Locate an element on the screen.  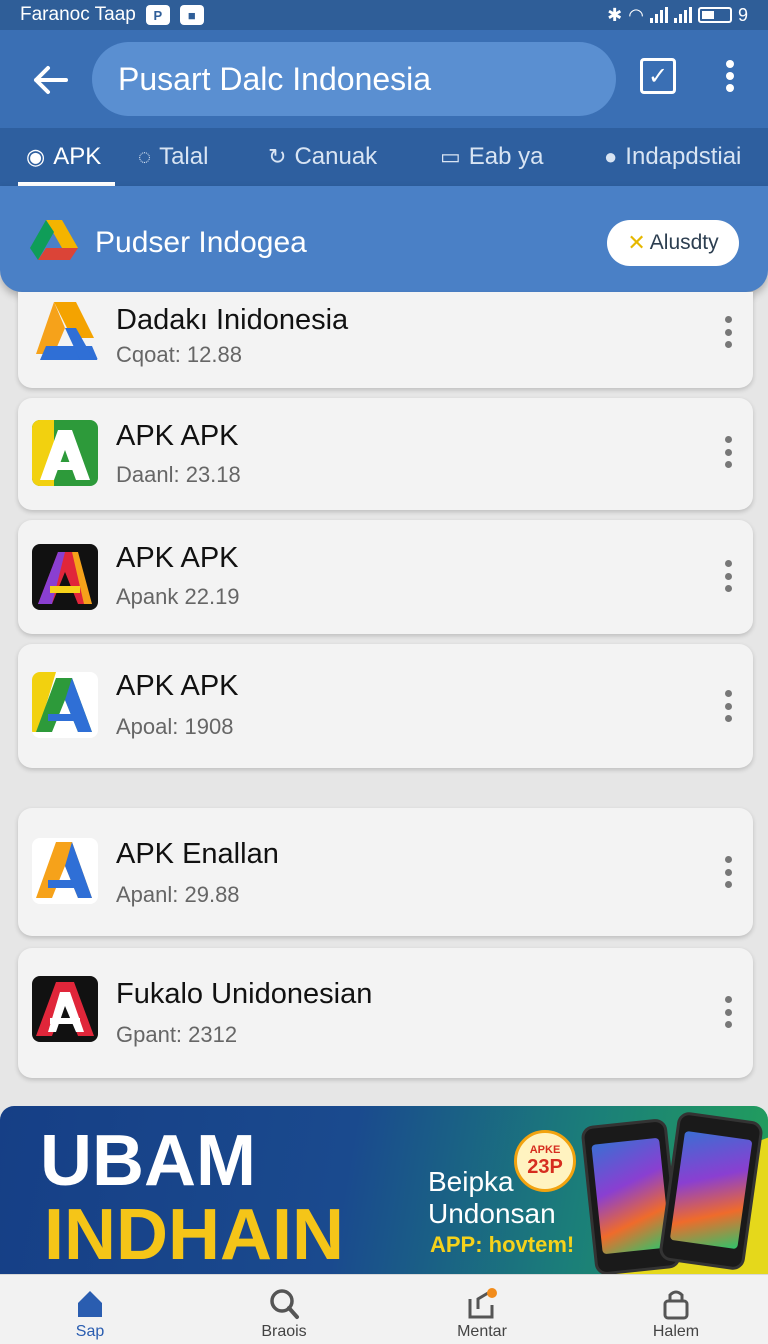
tab-apk: ◉ APK is located at coordinates (66, 157).